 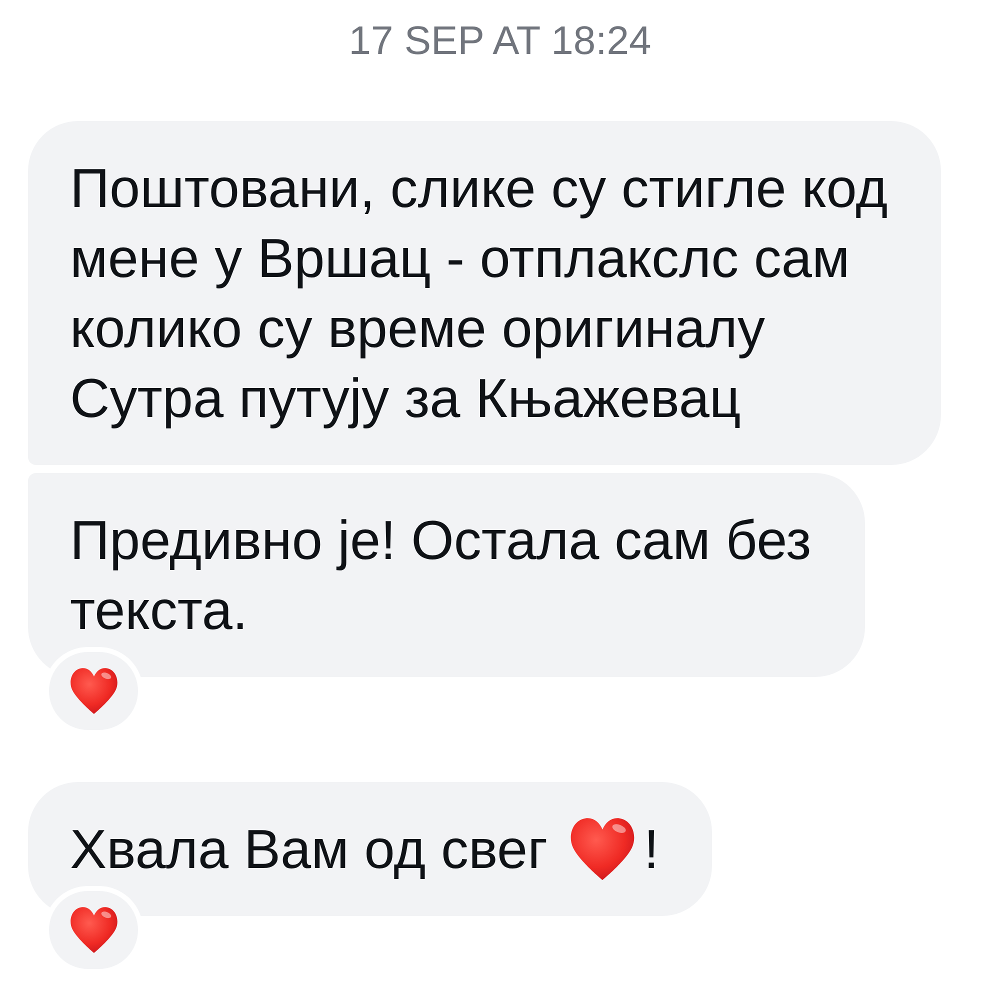 What do you see at coordinates (309, 849) in the screenshot?
I see `message-text: Хвала Вам од свег` at bounding box center [309, 849].